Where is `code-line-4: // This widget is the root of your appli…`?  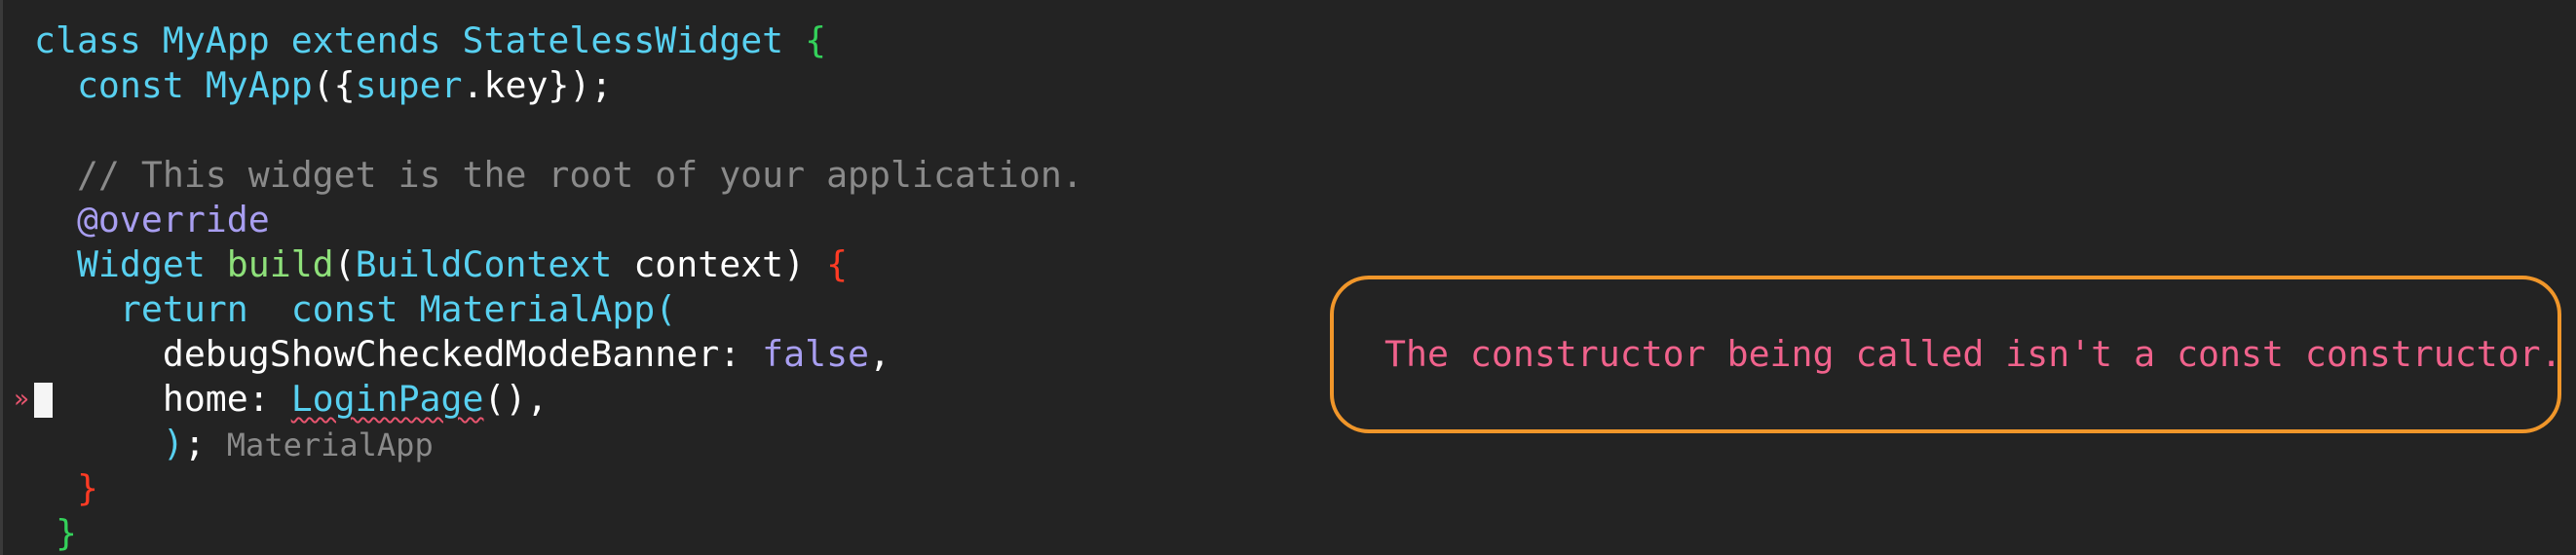 code-line-4: // This widget is the root of your appli… is located at coordinates (558, 175).